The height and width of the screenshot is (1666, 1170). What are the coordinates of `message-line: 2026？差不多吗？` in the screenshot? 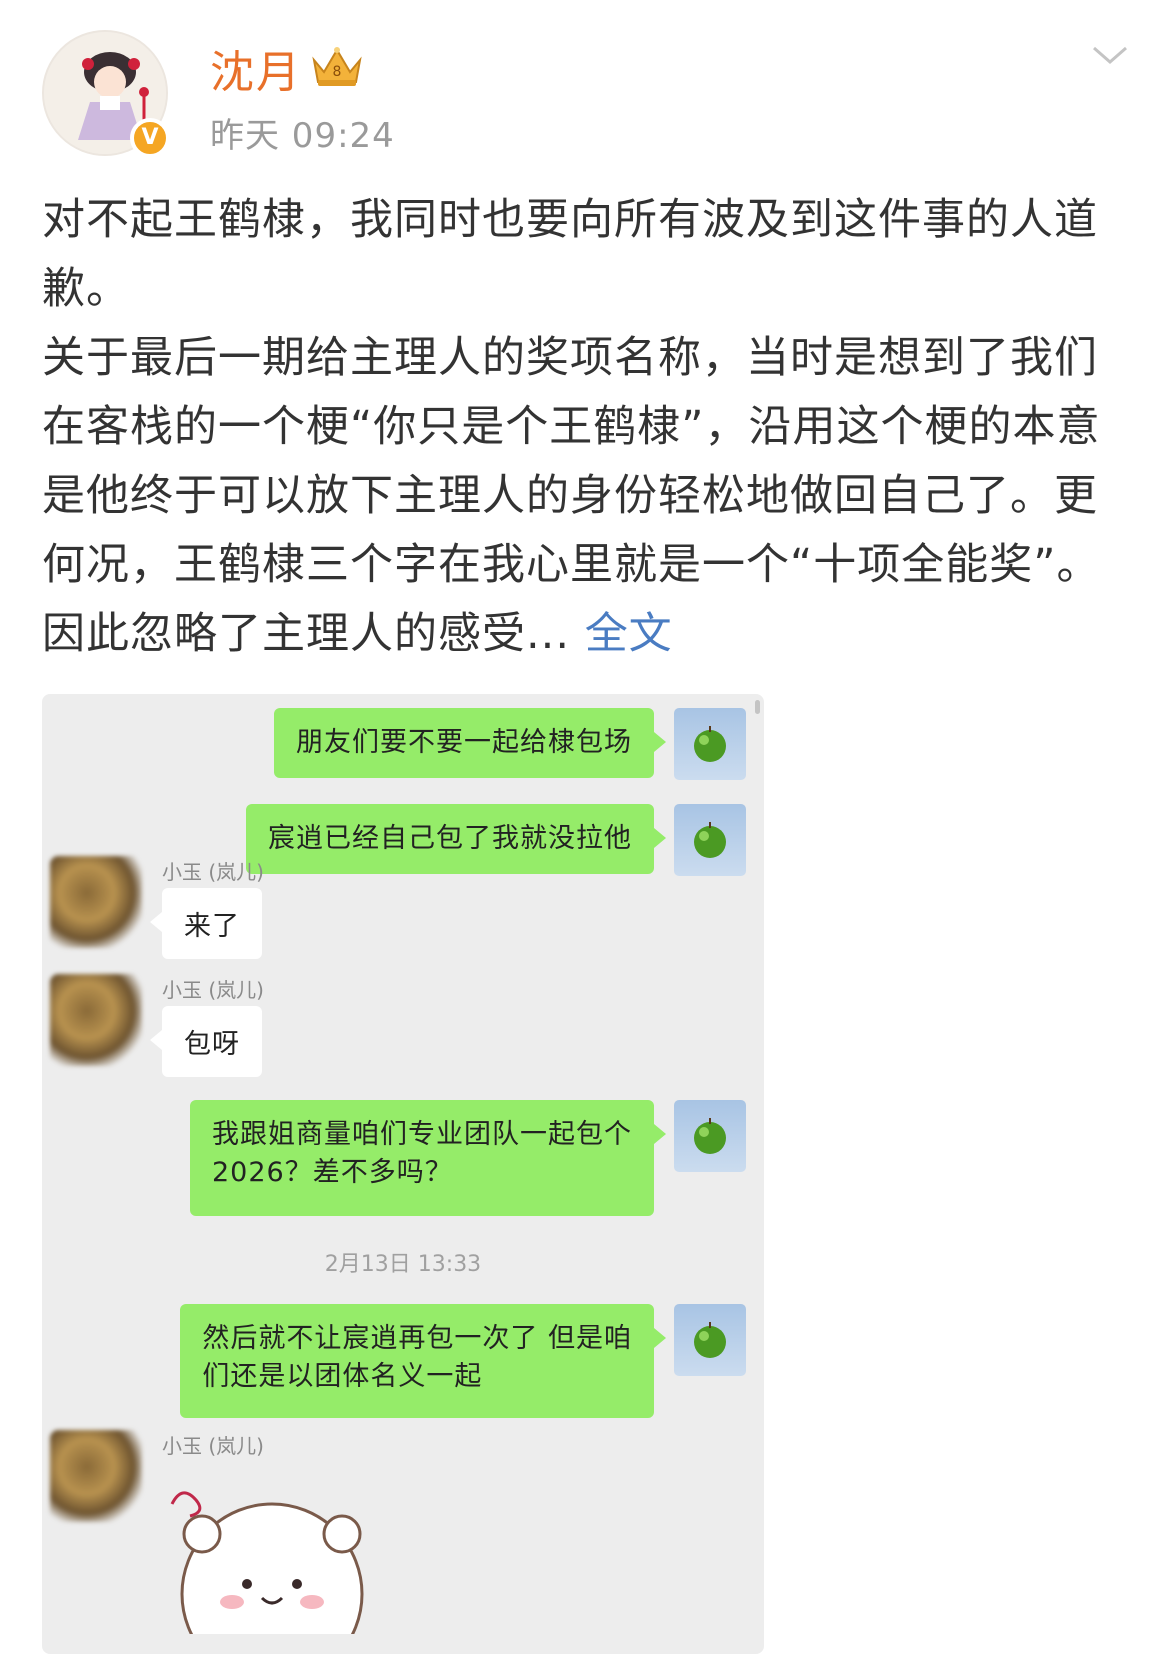 It's located at (332, 1172).